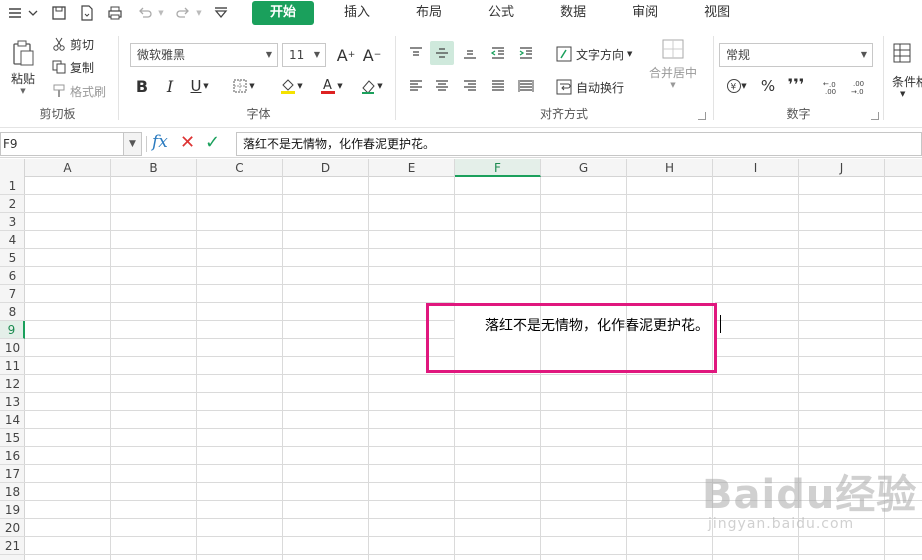 This screenshot has width=922, height=560. I want to click on align-left-icon, so click(416, 86).